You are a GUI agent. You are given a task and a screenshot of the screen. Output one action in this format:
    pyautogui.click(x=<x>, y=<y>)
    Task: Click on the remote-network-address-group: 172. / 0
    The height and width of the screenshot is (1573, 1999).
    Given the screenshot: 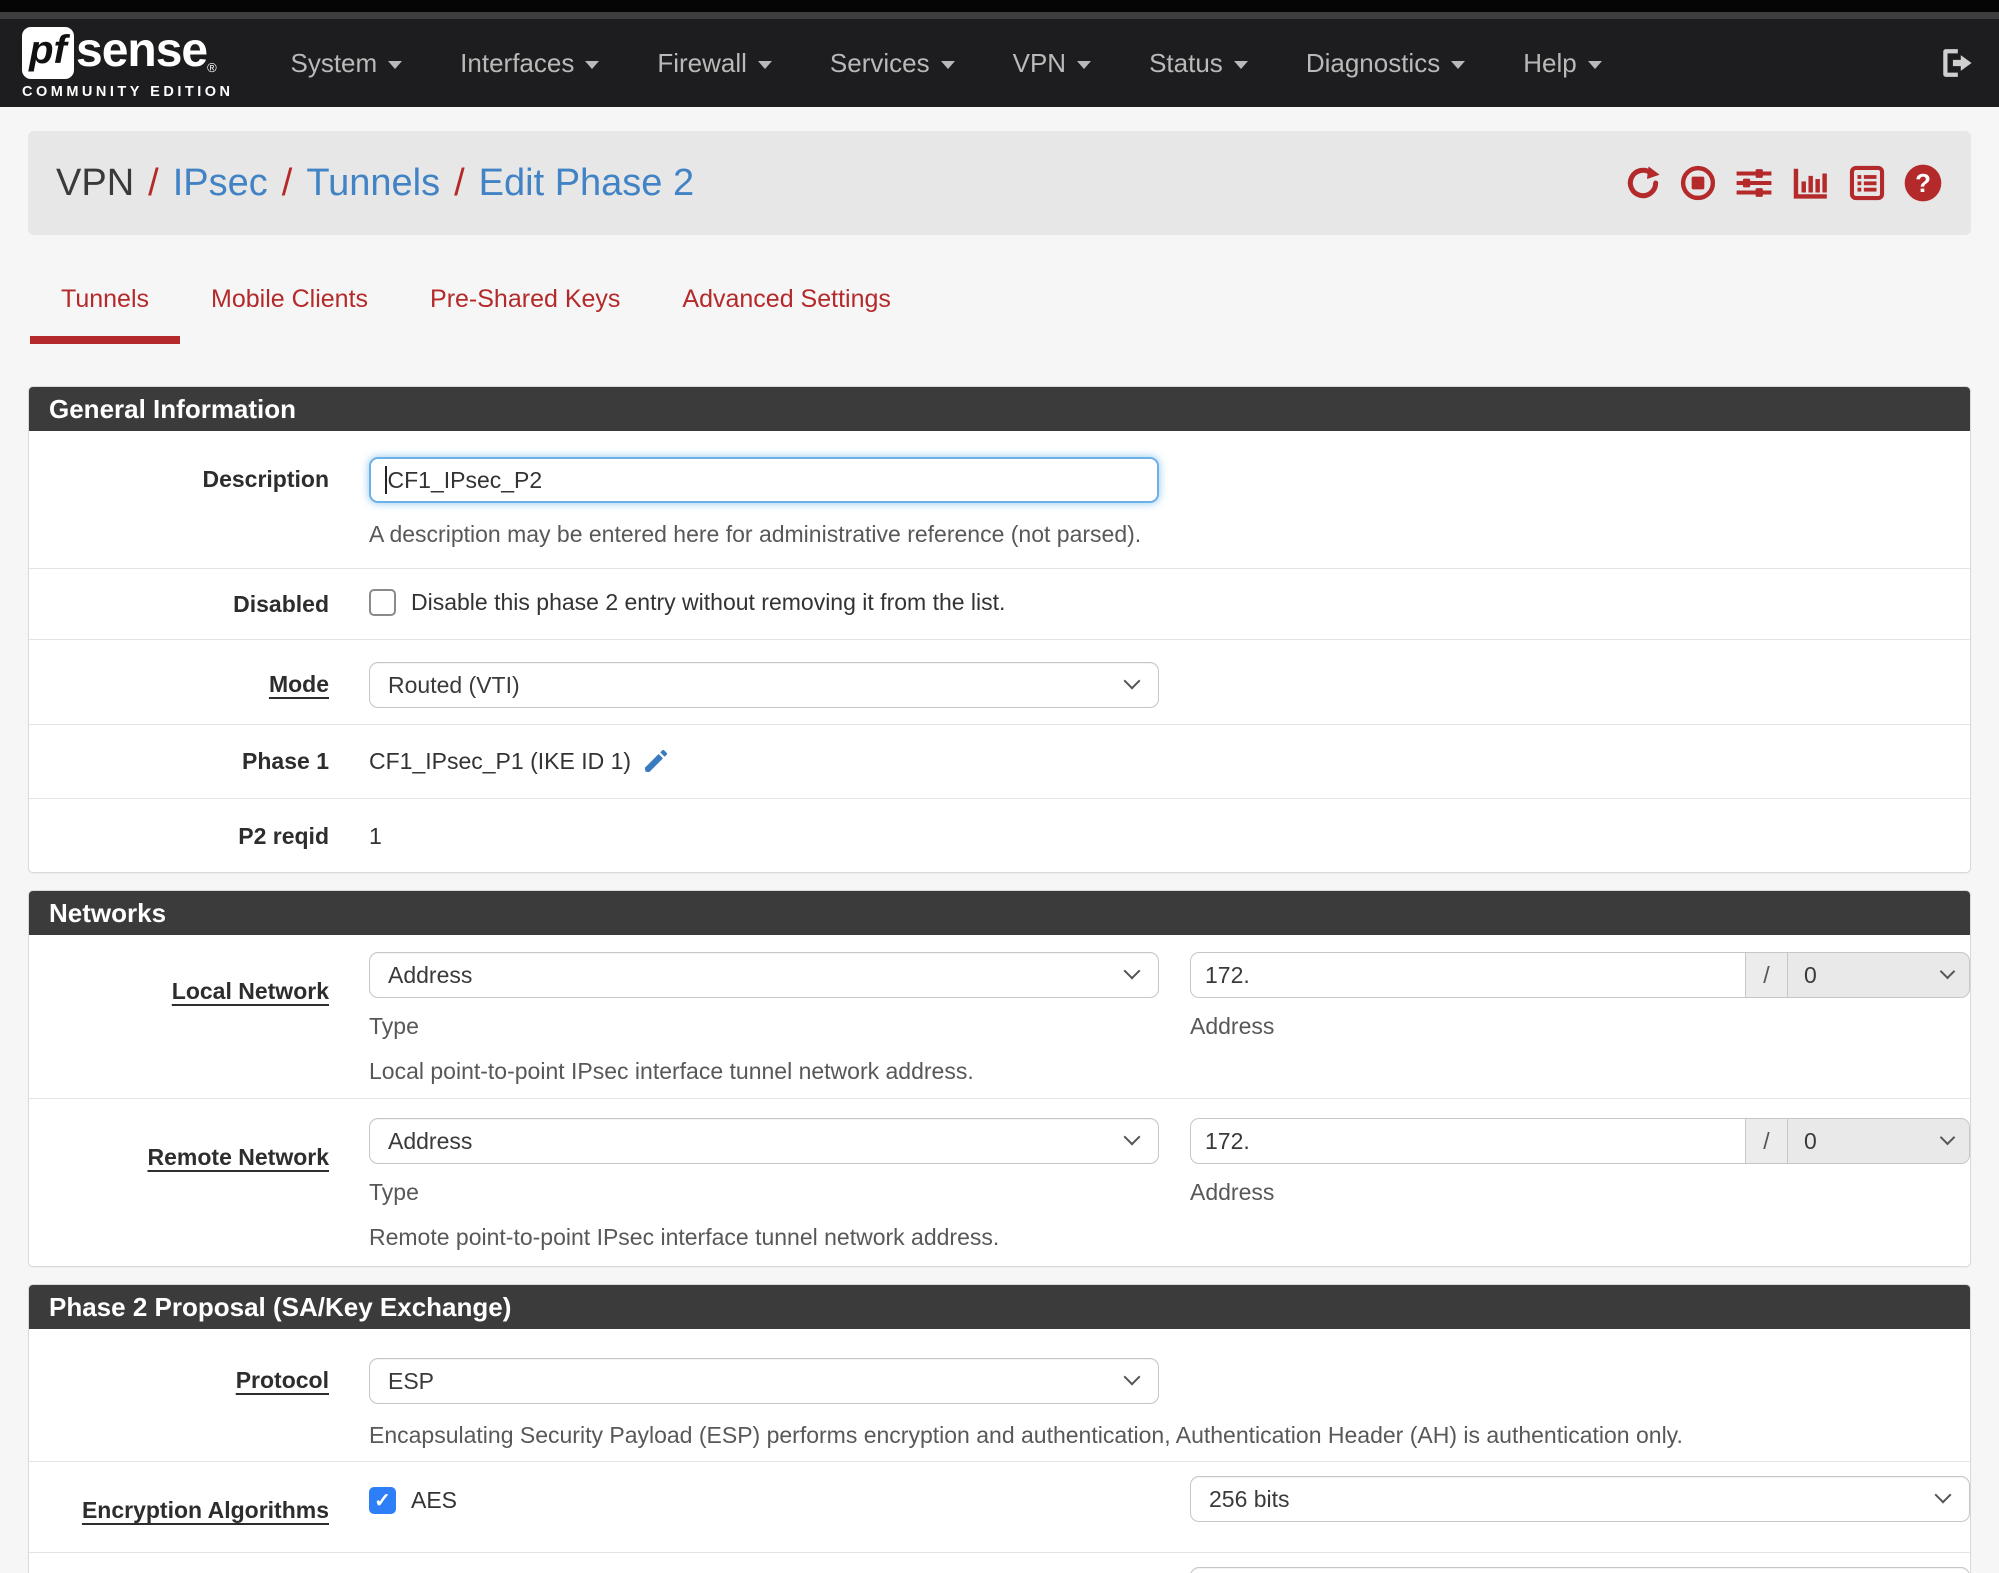 What is the action you would take?
    pyautogui.click(x=1580, y=1141)
    